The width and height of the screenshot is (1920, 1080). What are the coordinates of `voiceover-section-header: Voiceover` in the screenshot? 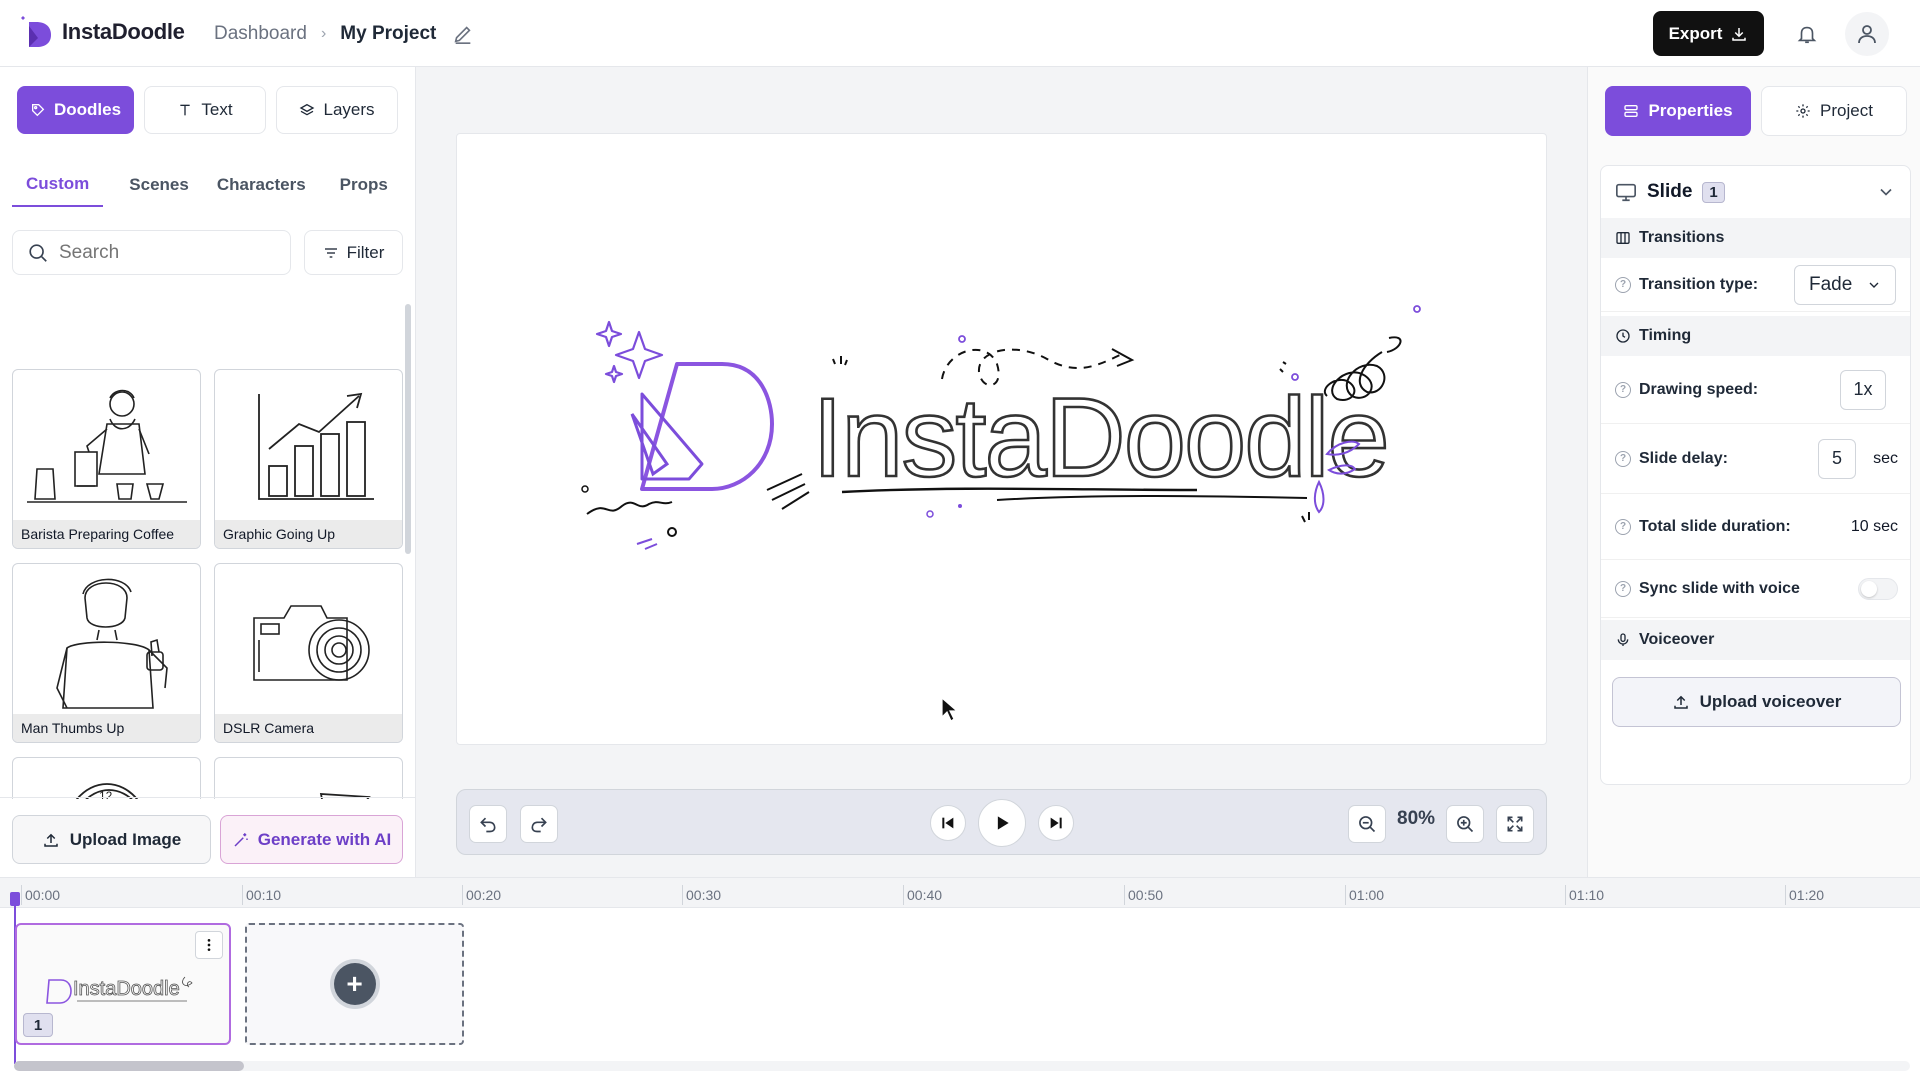 It's located at (1755, 640).